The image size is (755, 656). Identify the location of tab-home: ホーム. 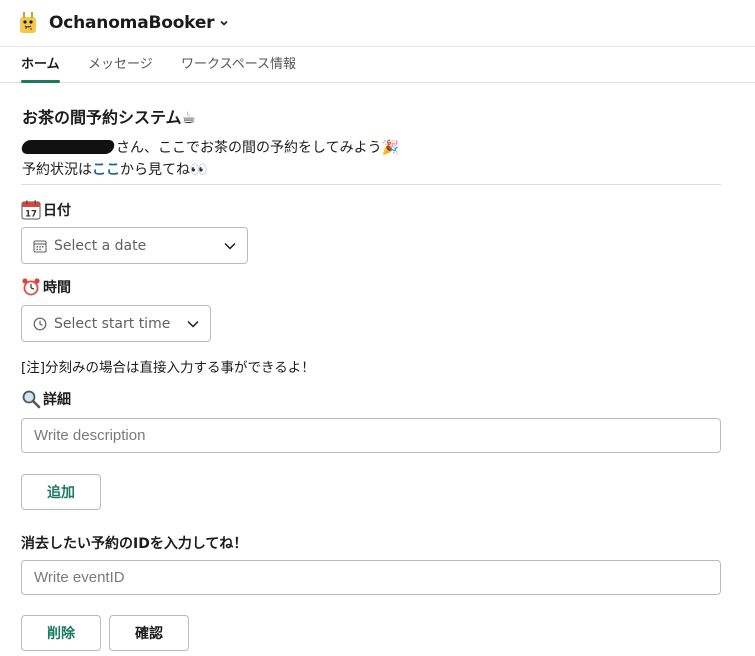
(40, 65).